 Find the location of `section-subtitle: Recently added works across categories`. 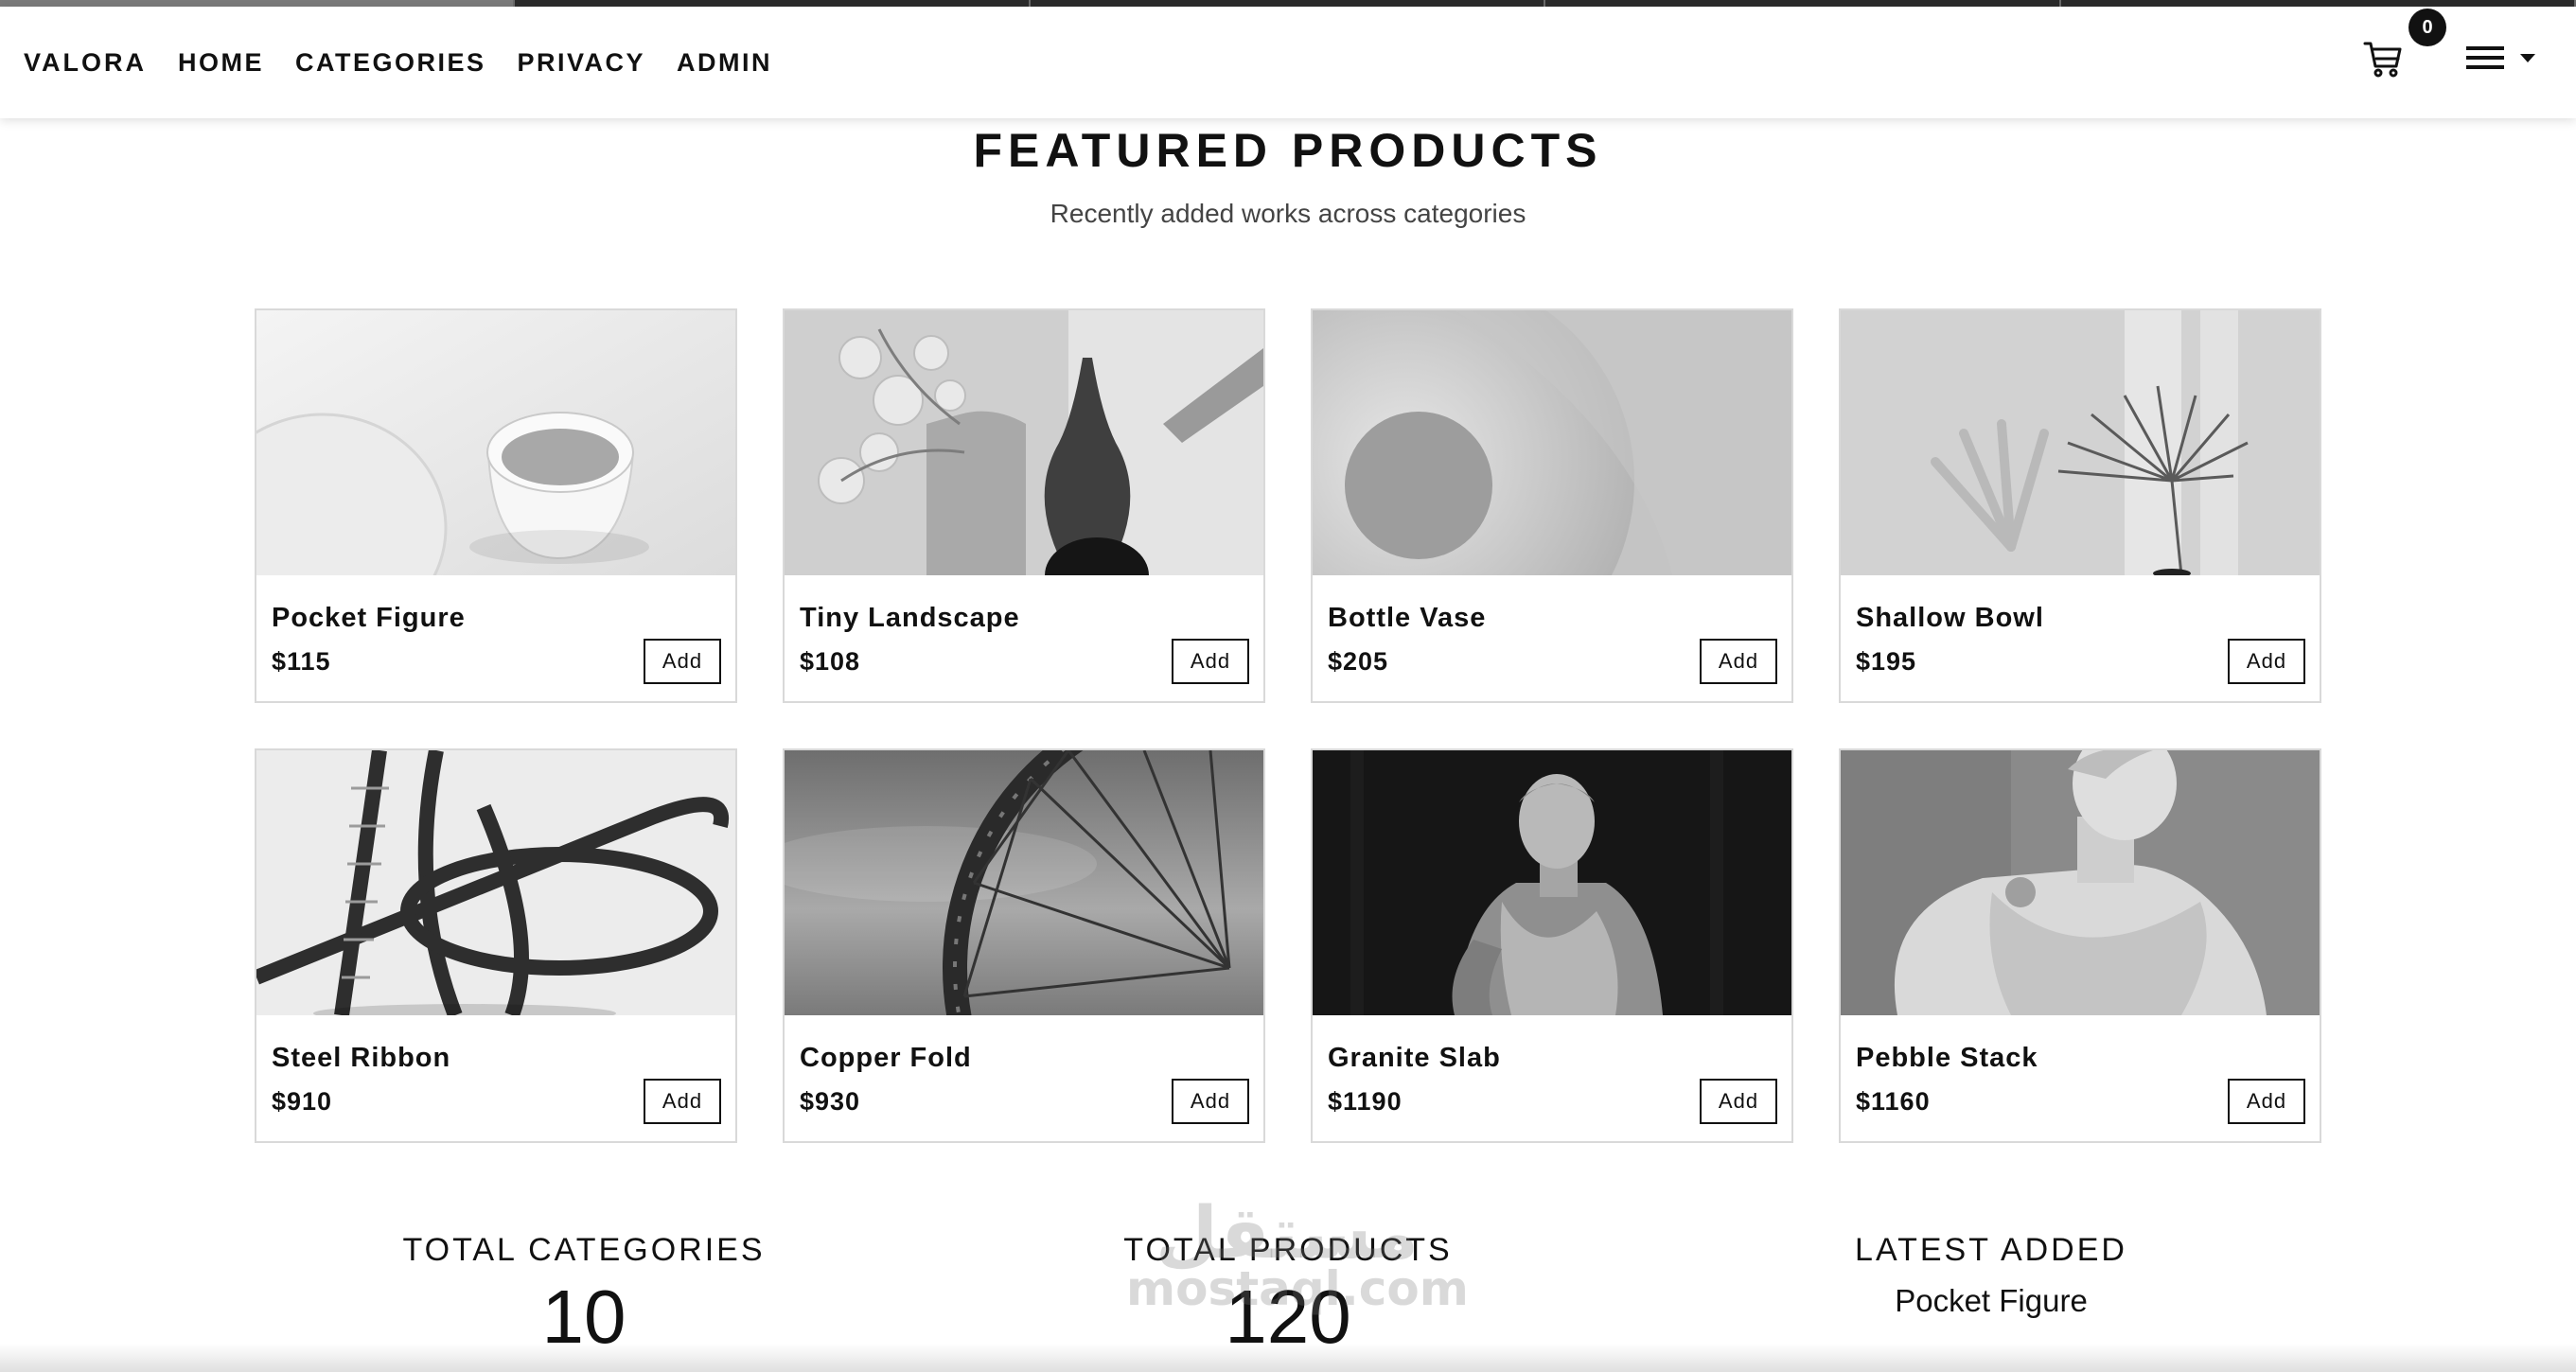

section-subtitle: Recently added works across categories is located at coordinates (1288, 213).